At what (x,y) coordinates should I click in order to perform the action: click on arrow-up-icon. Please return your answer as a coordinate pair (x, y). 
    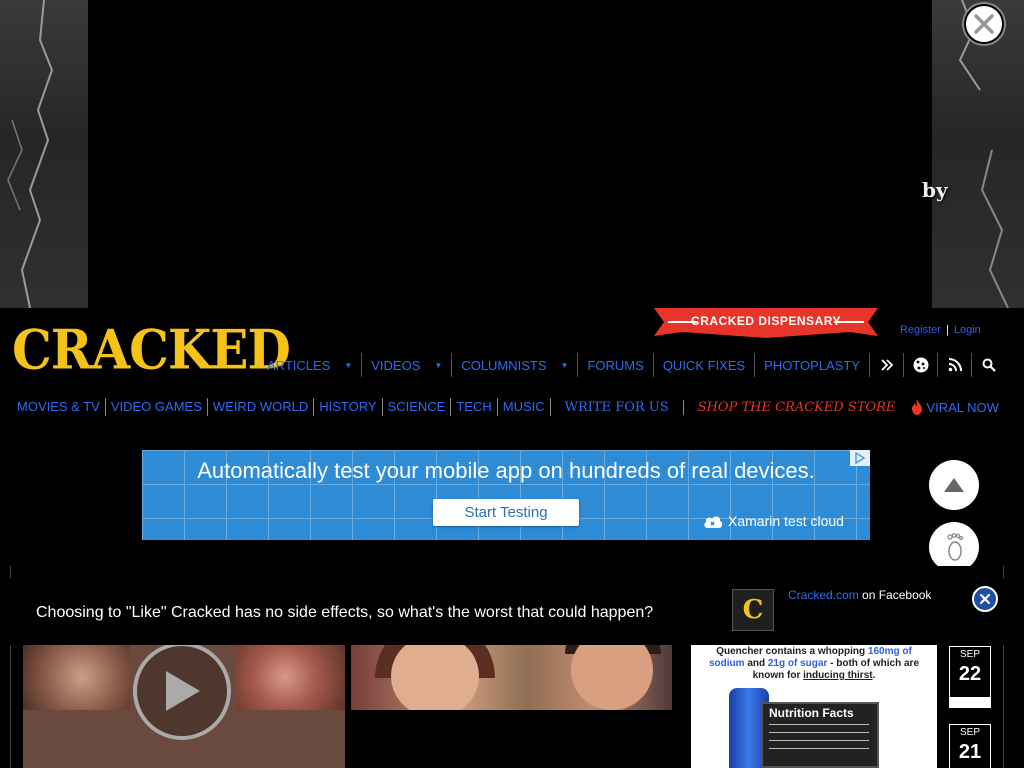
    Looking at the image, I should click on (954, 485).